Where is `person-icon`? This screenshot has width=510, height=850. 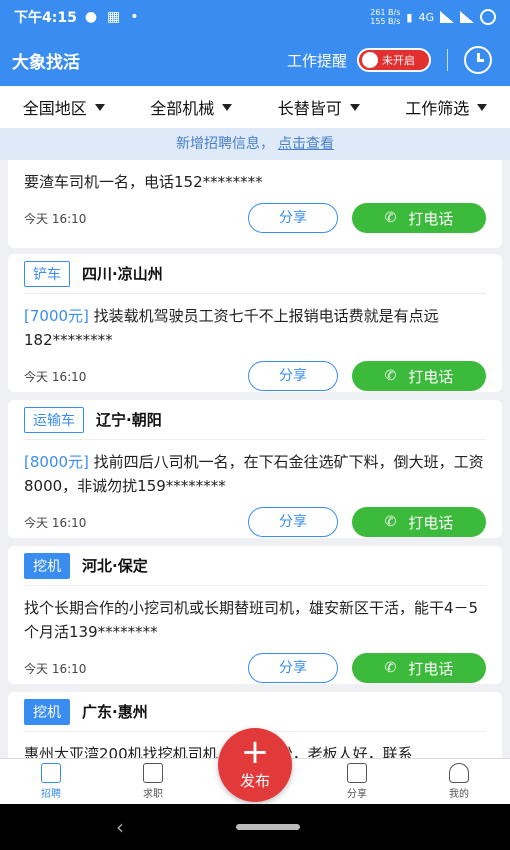 person-icon is located at coordinates (459, 773).